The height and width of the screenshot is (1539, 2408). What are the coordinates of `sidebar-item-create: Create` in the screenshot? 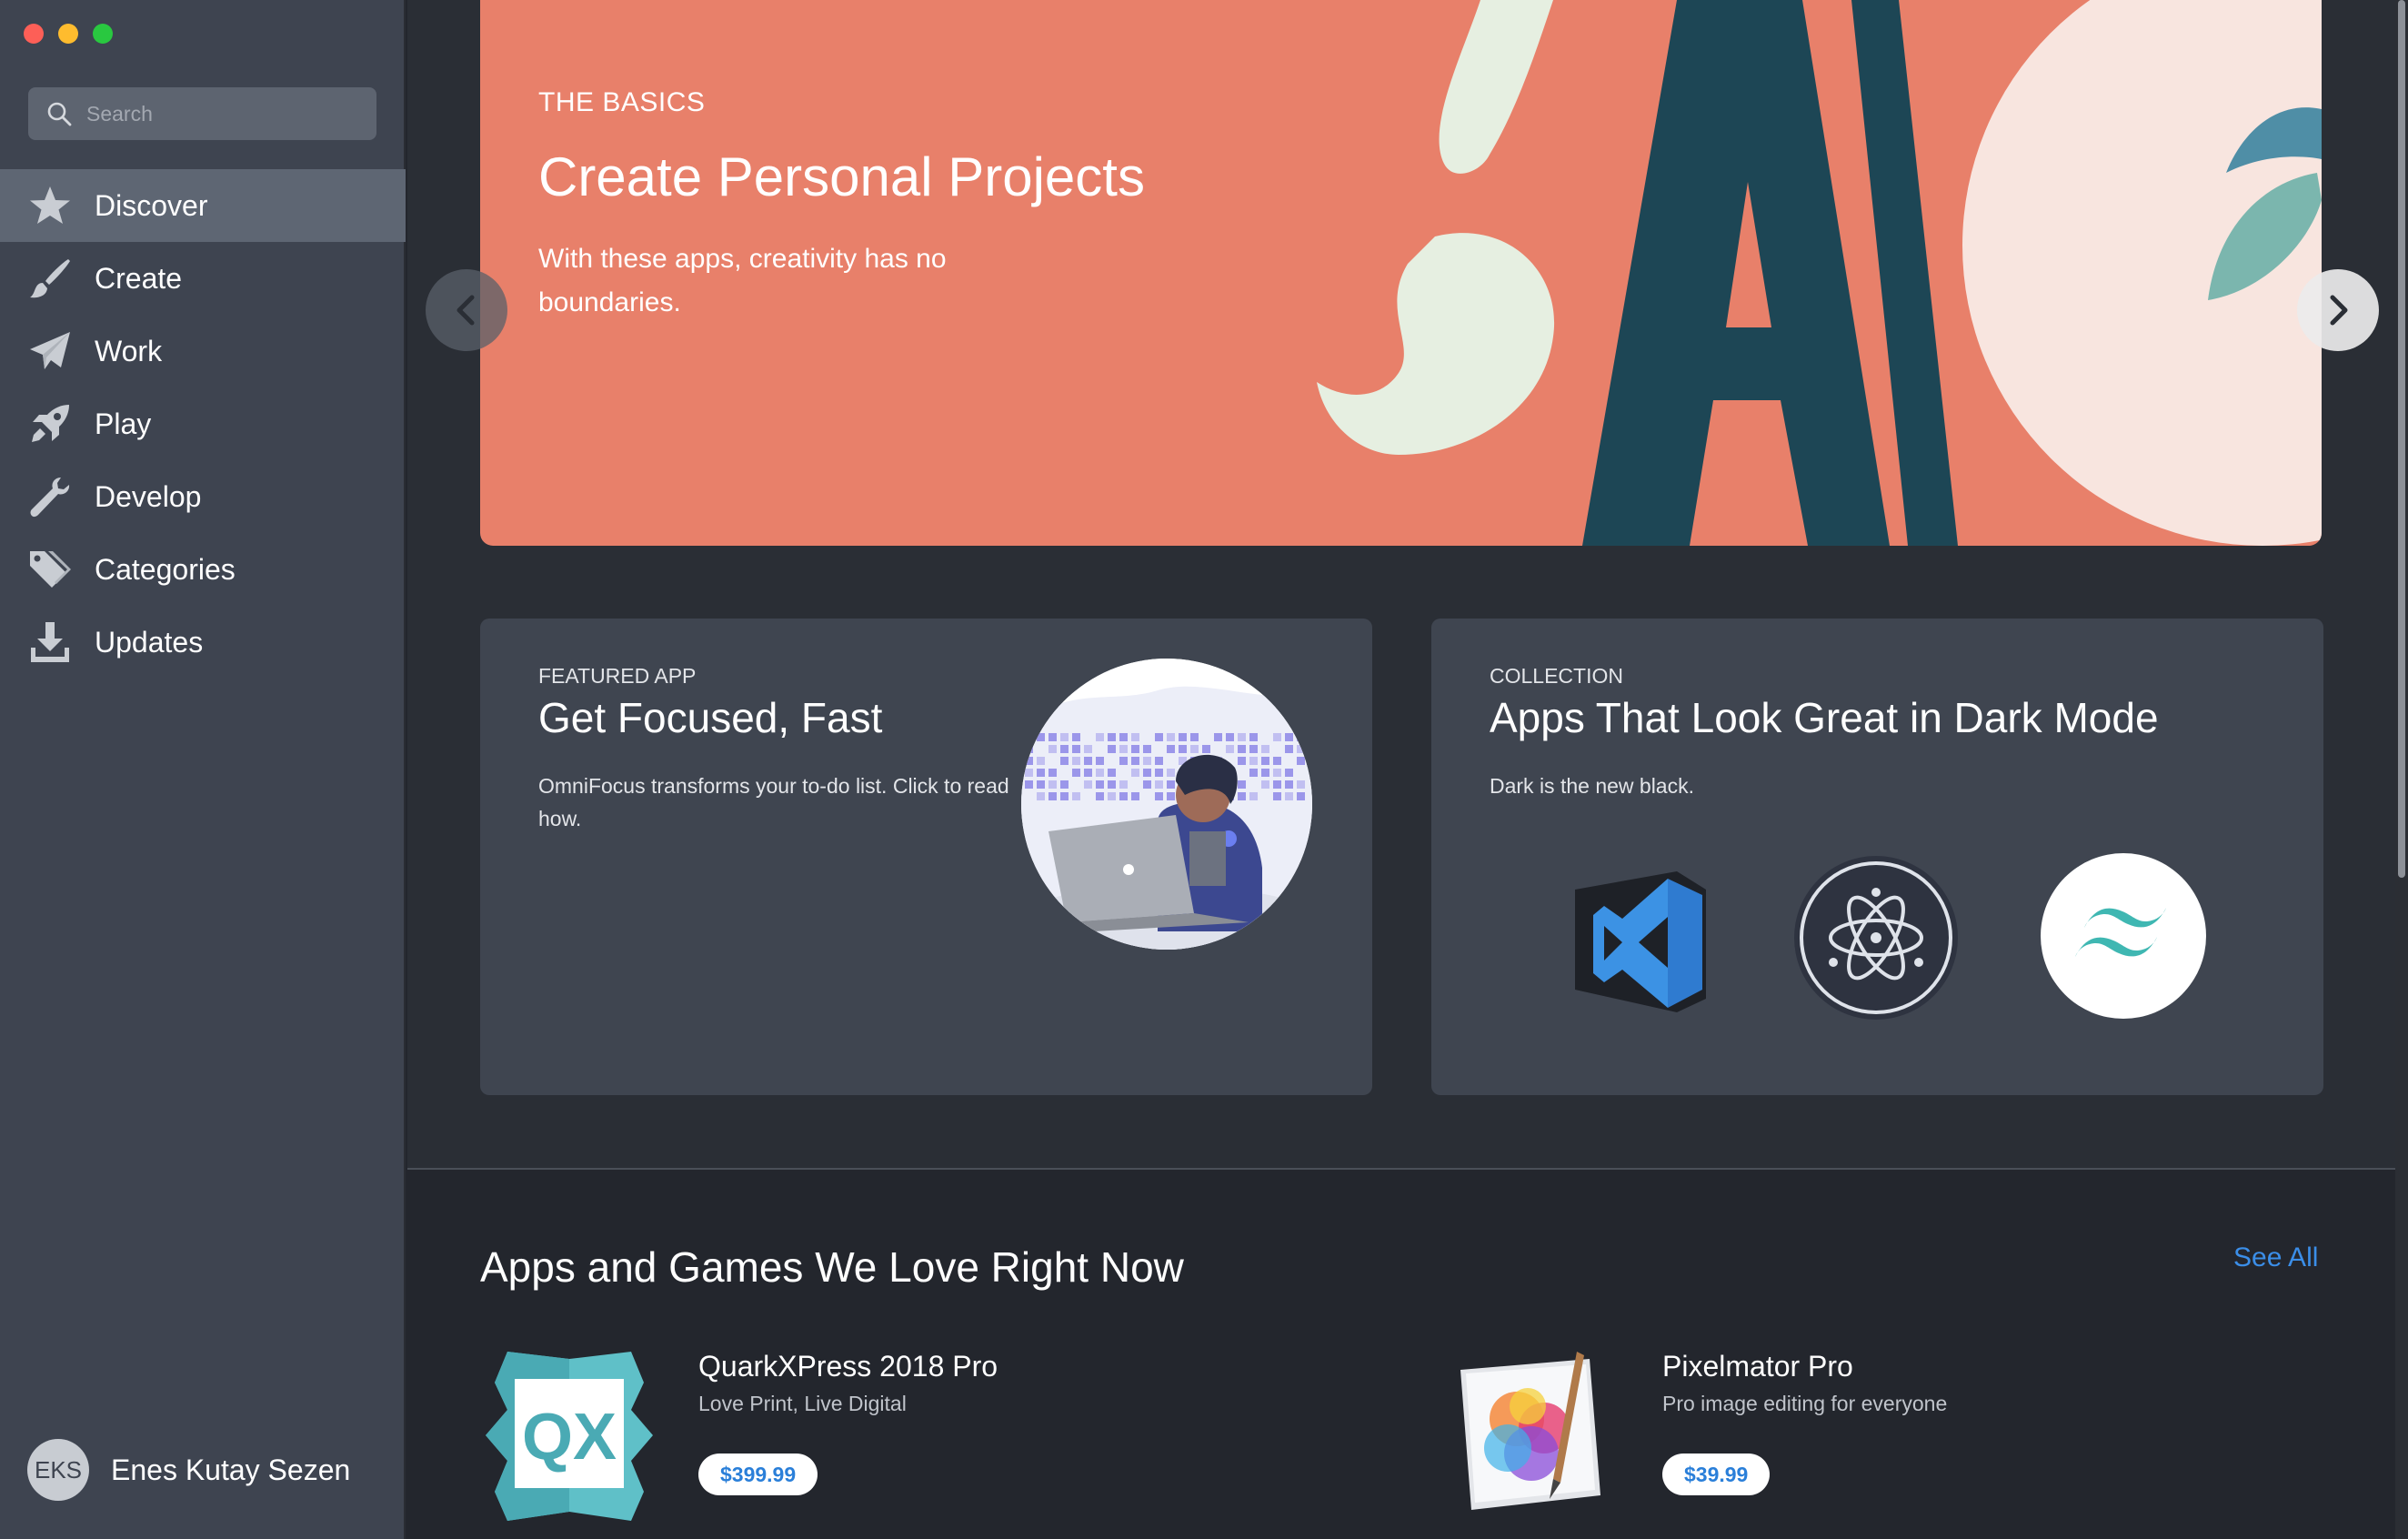 It's located at (203, 278).